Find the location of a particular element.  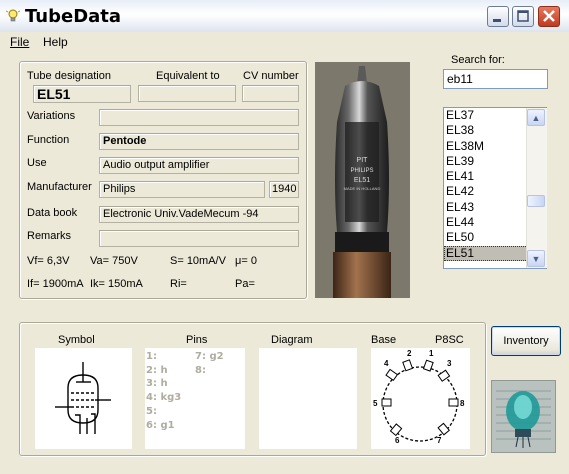

tube-logo-icon is located at coordinates (523, 416).